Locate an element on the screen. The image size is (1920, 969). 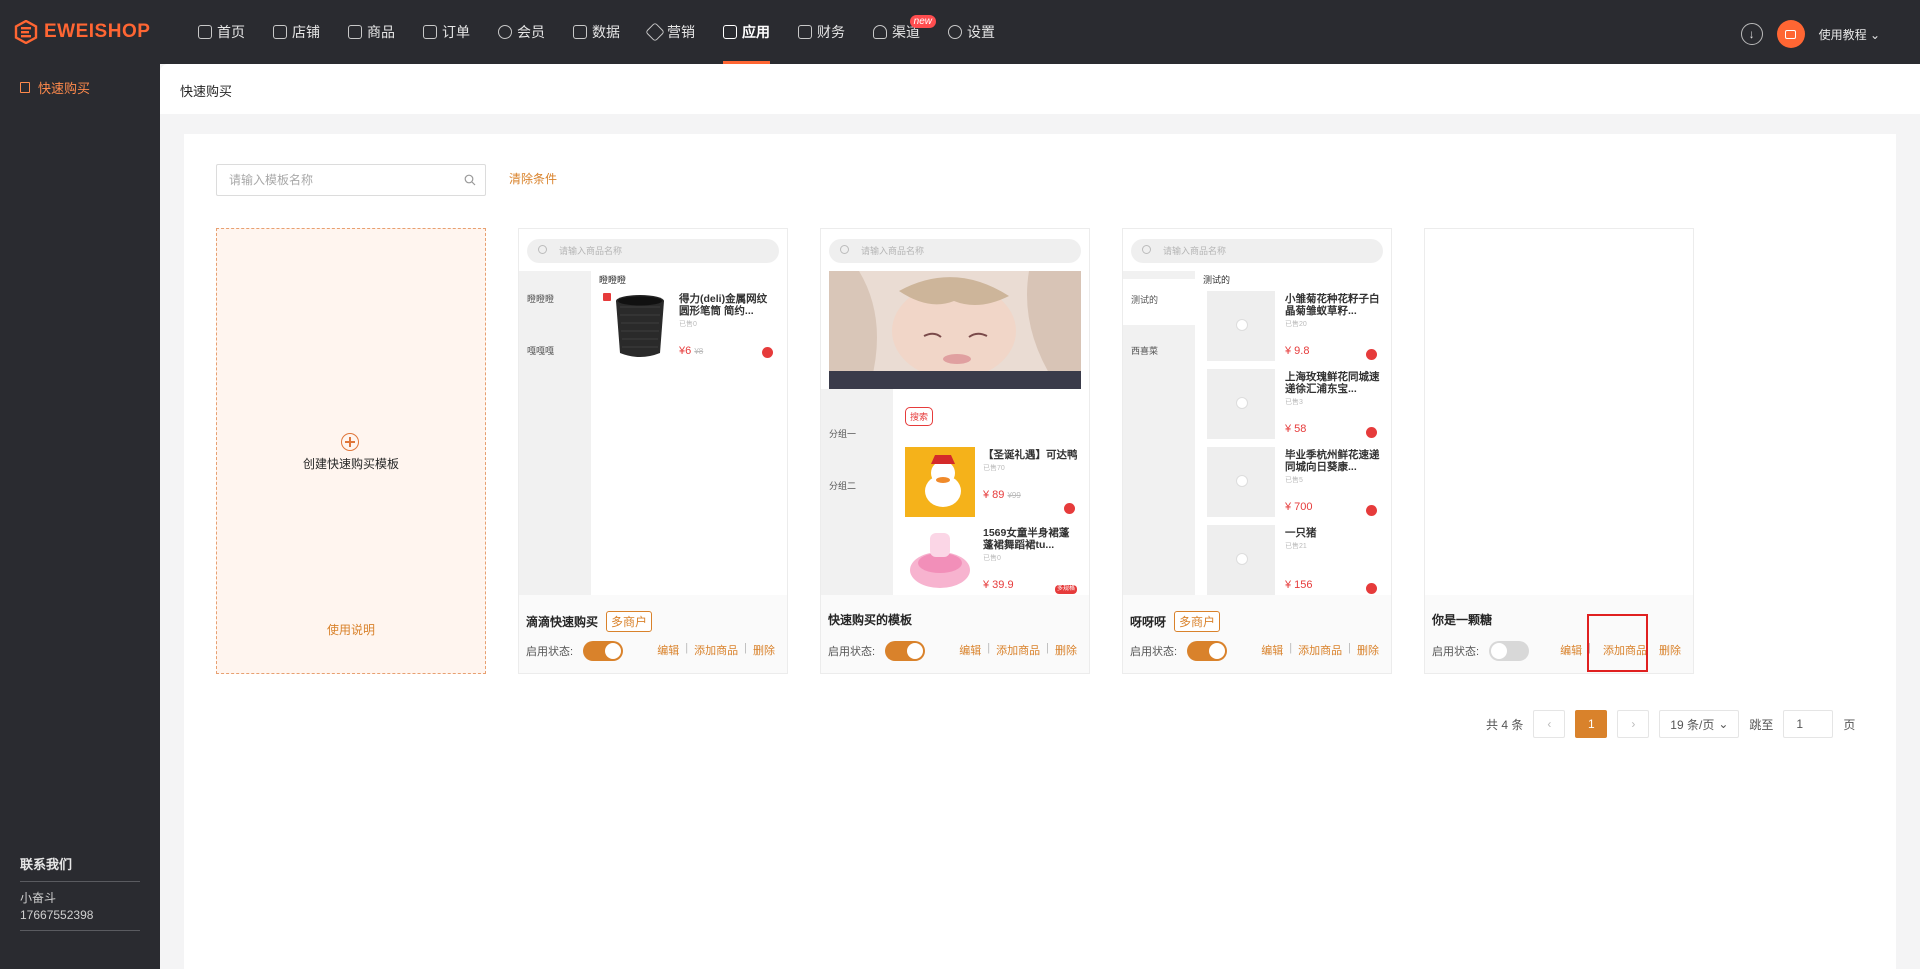
store-avatar-icon is located at coordinates (1791, 34).